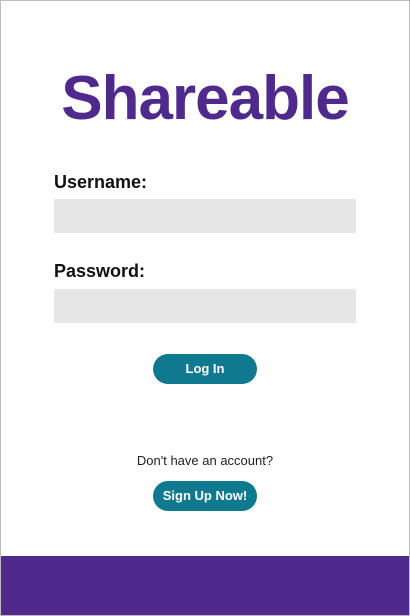 The height and width of the screenshot is (616, 410). I want to click on username-label: Username:, so click(101, 182).